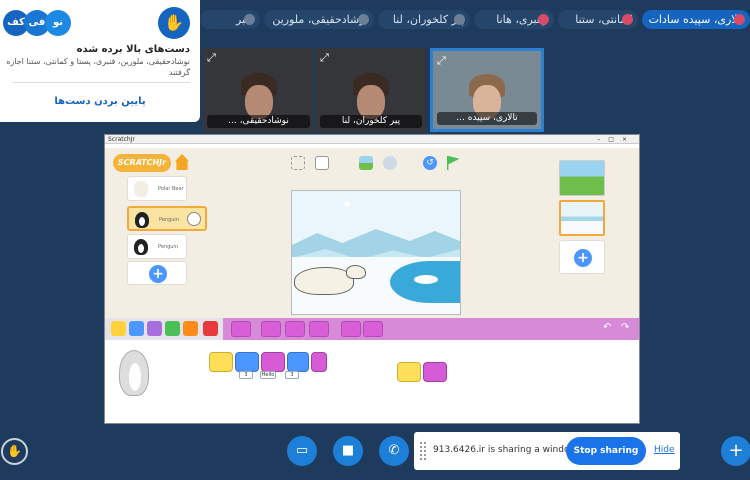 The width and height of the screenshot is (750, 480). Describe the element at coordinates (371, 121) in the screenshot. I see `video-tile-label: پیر کلخوران، لنا` at that location.